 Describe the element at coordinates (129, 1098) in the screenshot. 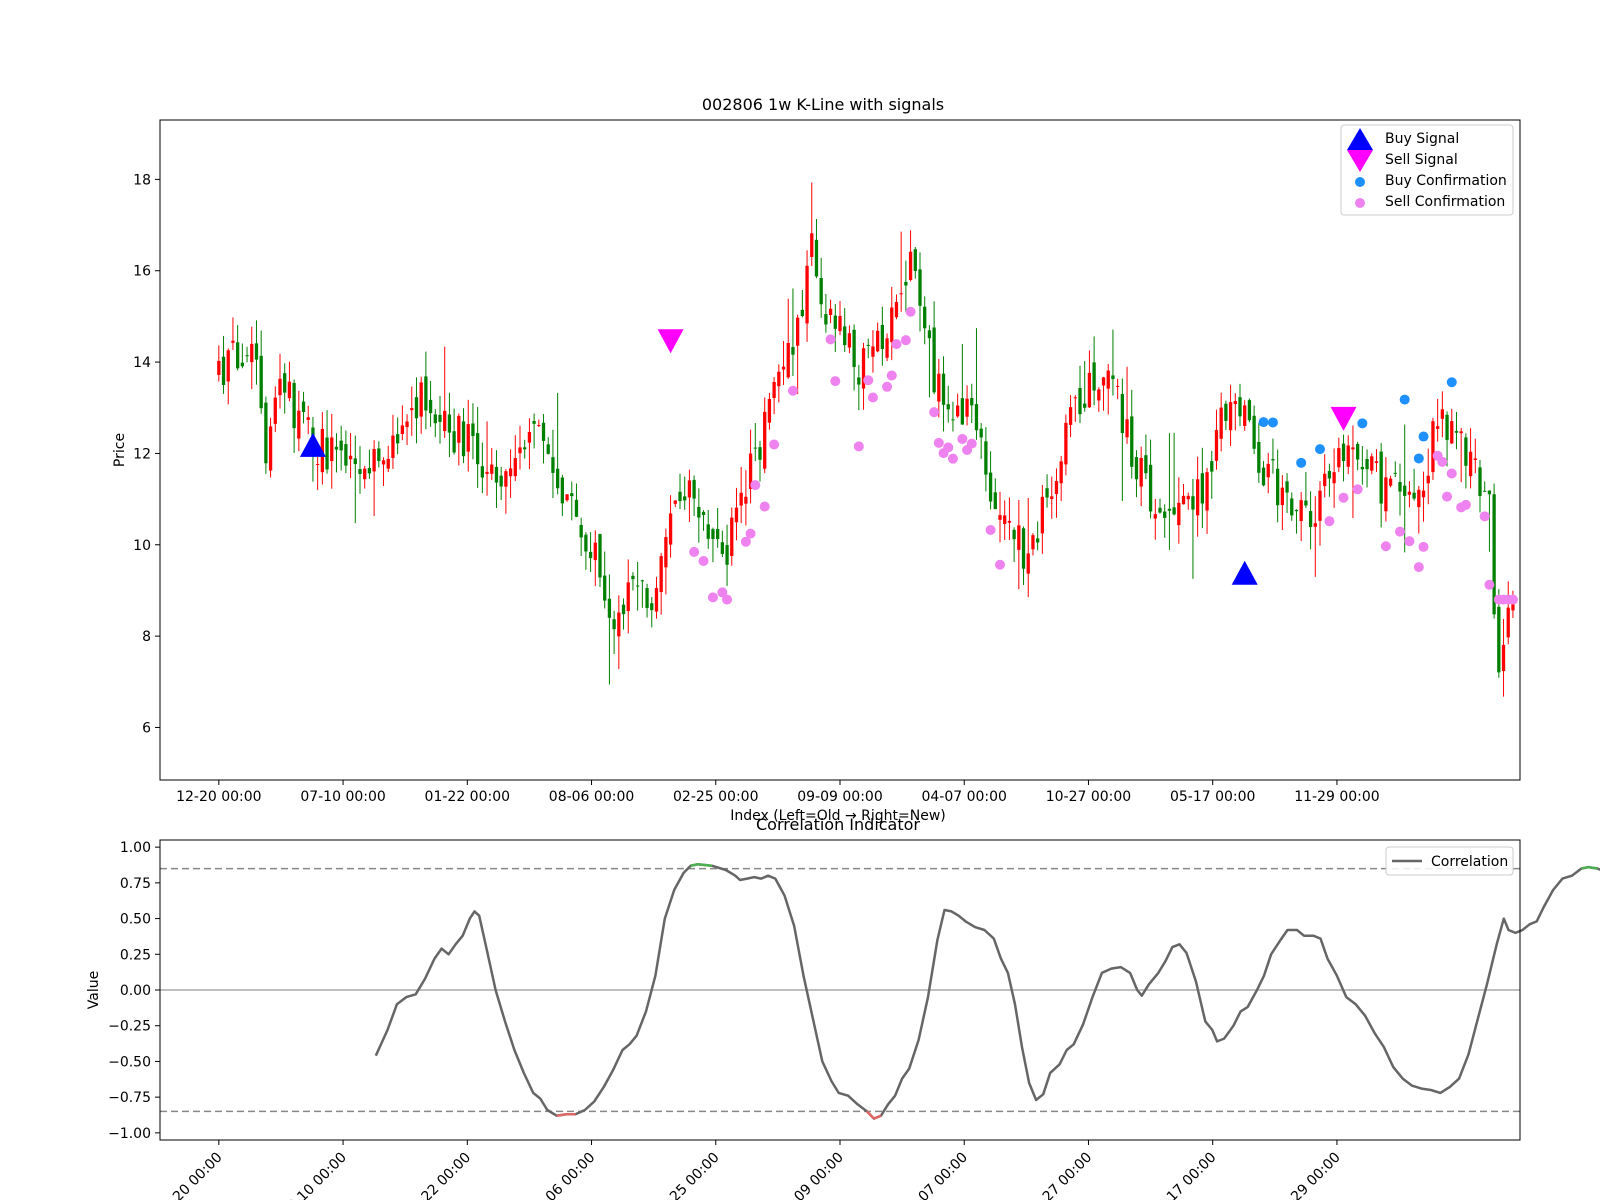

I see `corr-y-tick-label: −0.75` at that location.